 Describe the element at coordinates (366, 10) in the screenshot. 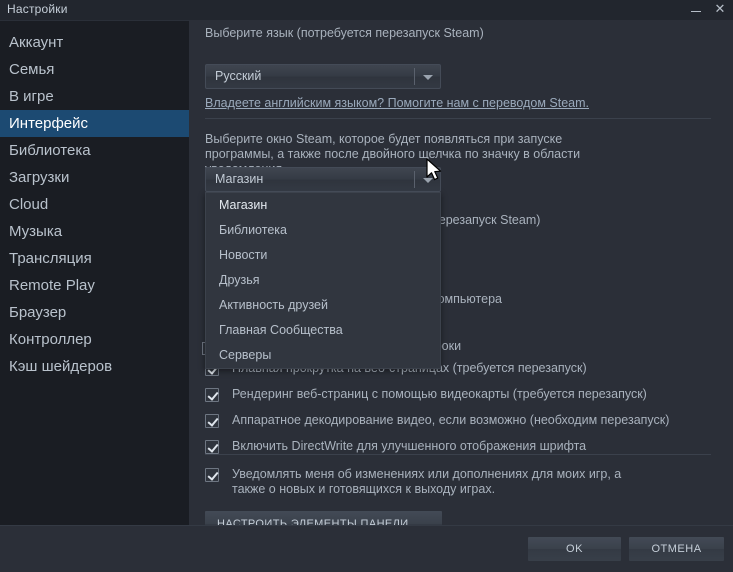

I see `title-bar: Настройки ✕` at that location.